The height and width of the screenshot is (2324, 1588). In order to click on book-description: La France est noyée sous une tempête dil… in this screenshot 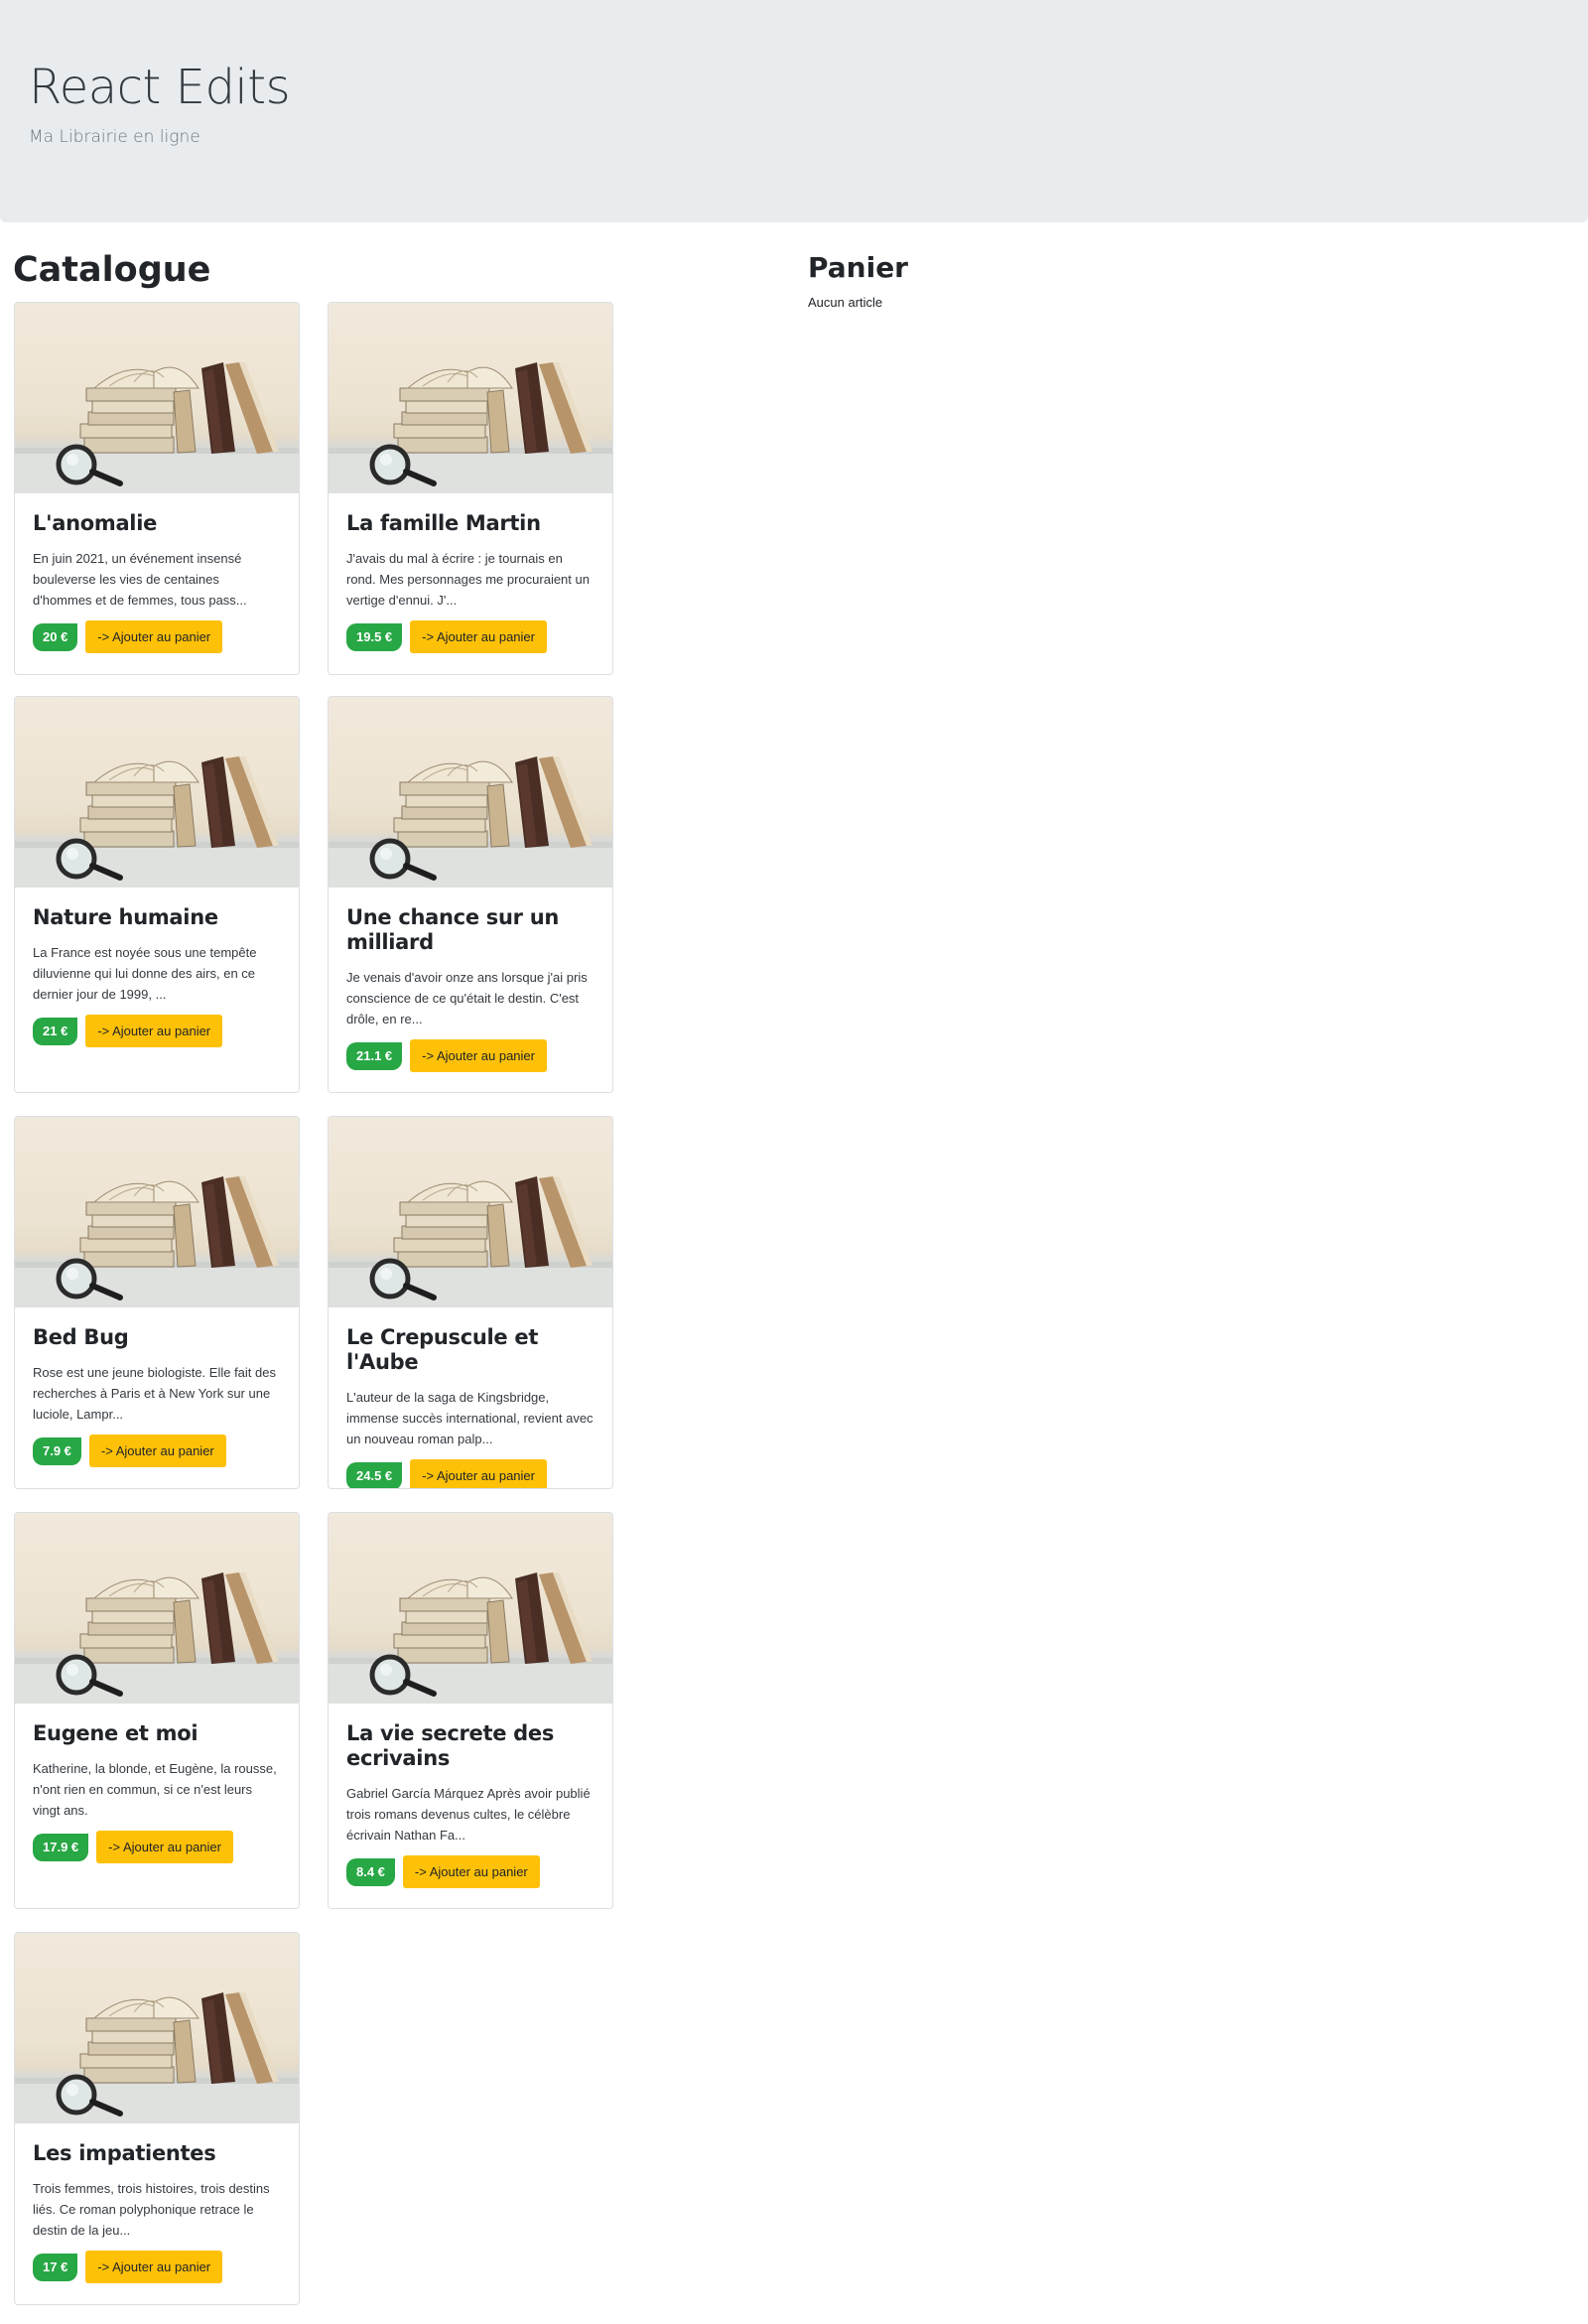, I will do `click(145, 974)`.